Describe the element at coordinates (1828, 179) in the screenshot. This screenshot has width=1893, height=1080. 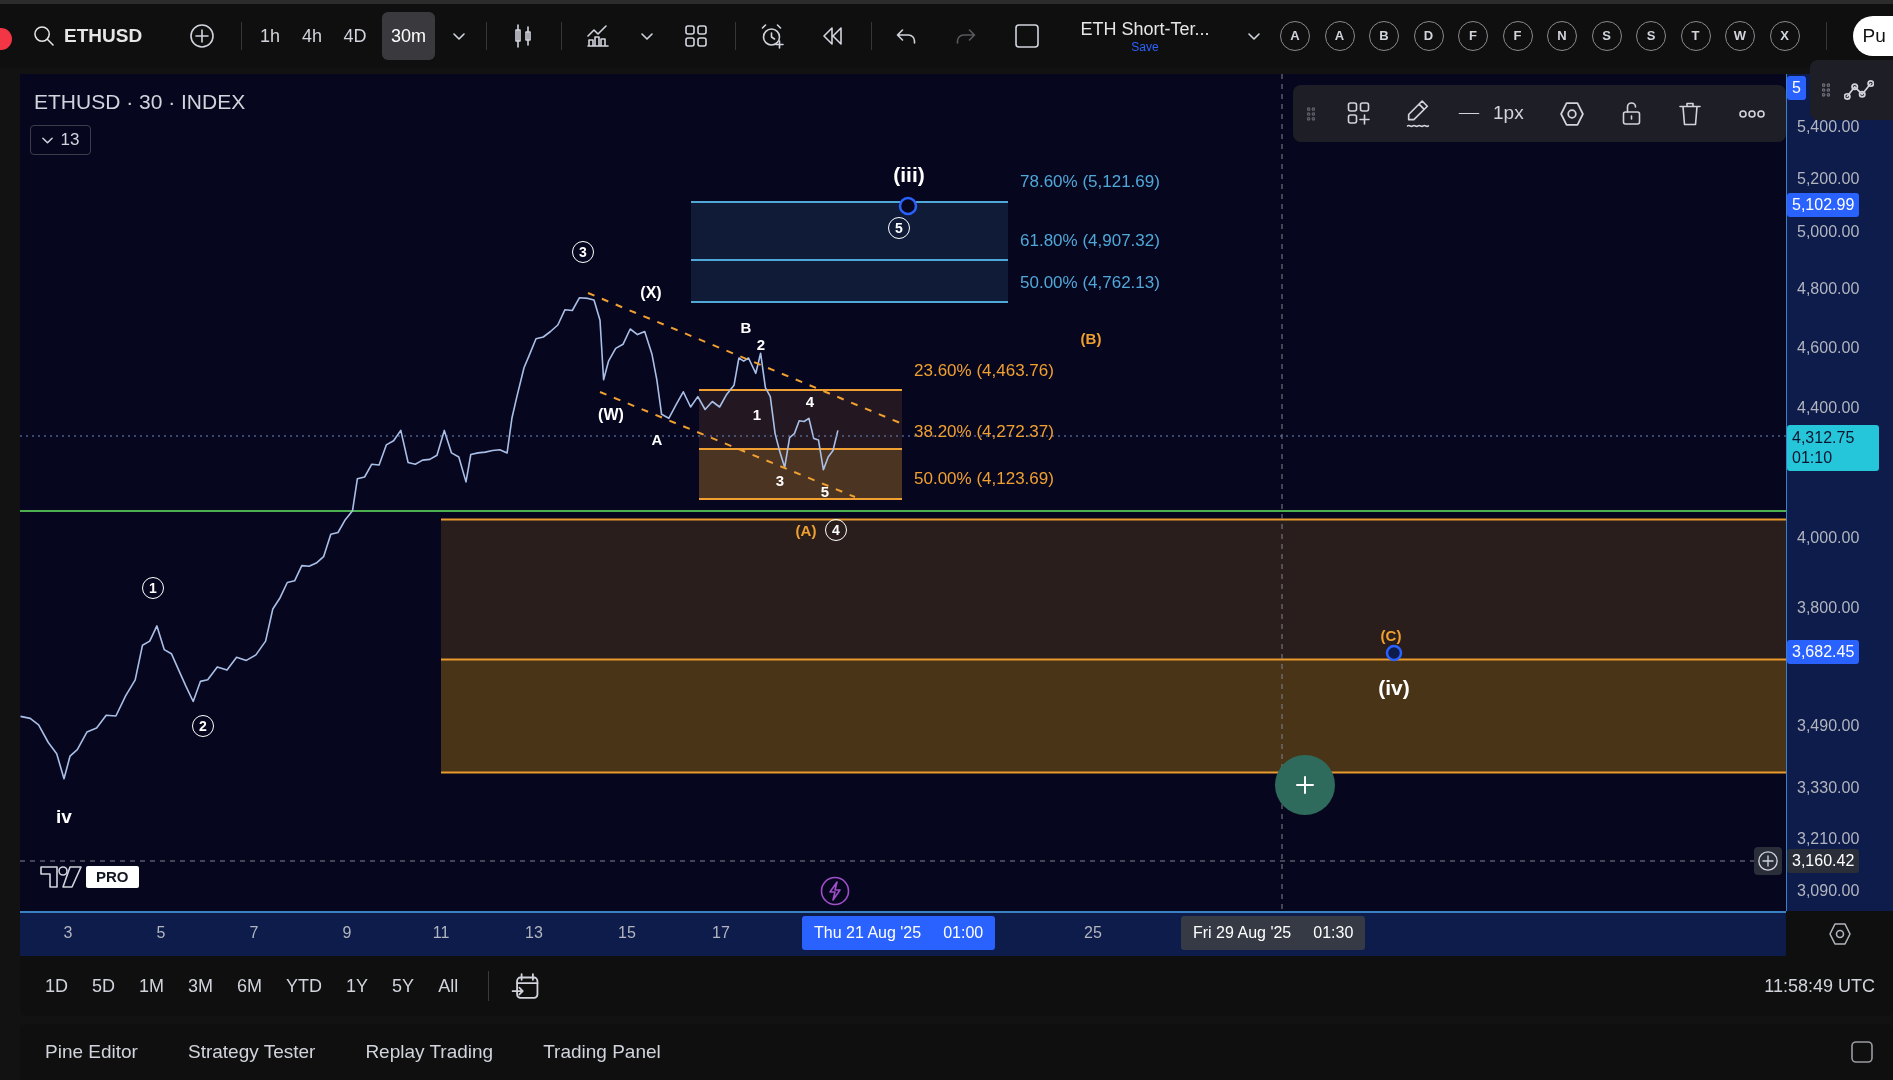
I see `price-label: 5,200.00` at that location.